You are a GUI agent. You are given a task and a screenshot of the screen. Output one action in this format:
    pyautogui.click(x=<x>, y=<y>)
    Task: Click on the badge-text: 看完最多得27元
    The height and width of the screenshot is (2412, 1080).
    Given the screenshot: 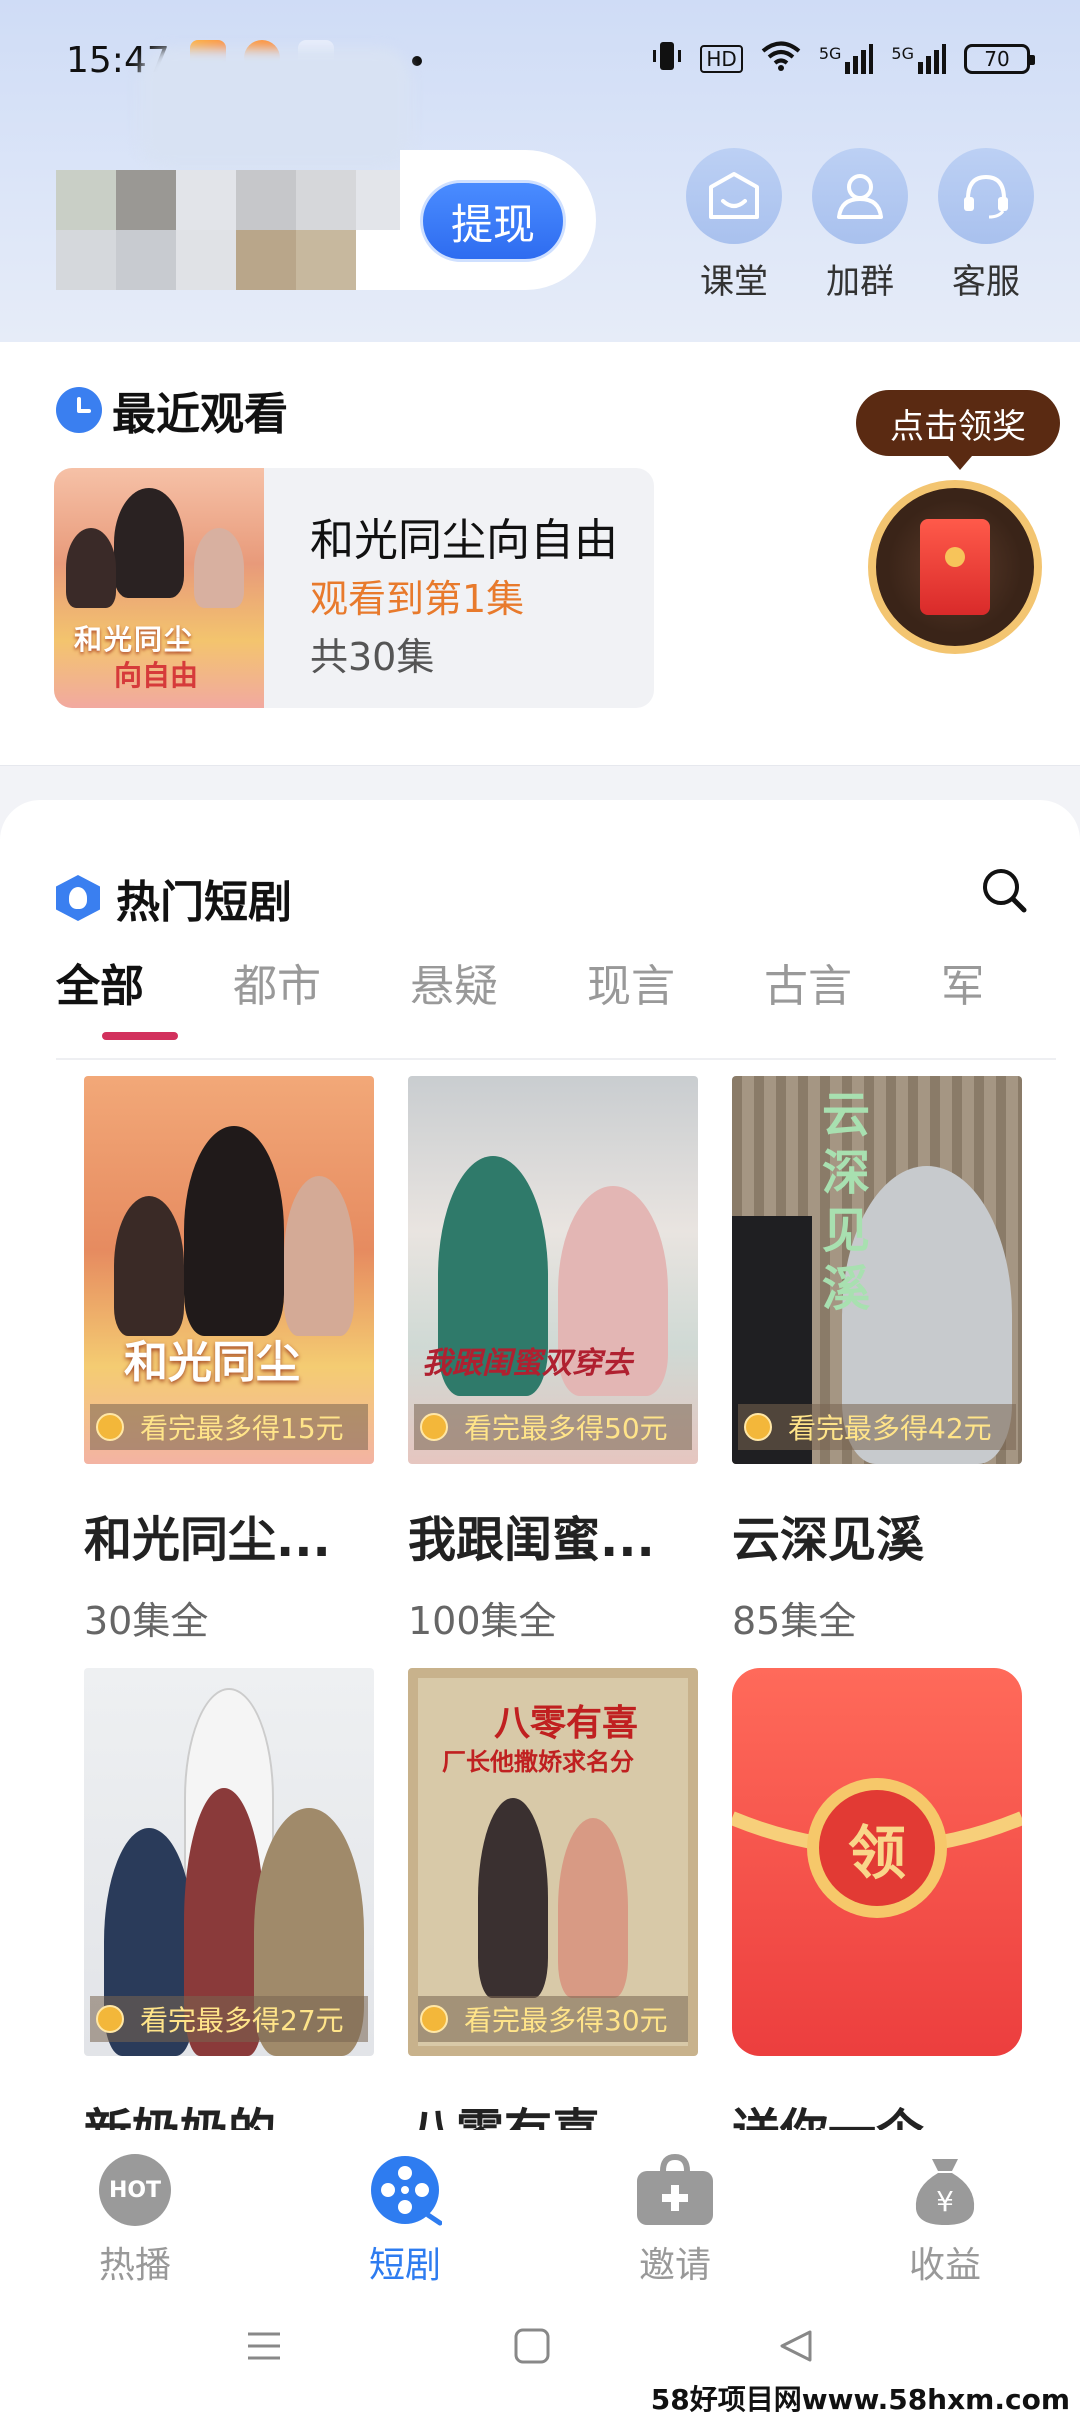 What is the action you would take?
    pyautogui.click(x=242, y=2020)
    